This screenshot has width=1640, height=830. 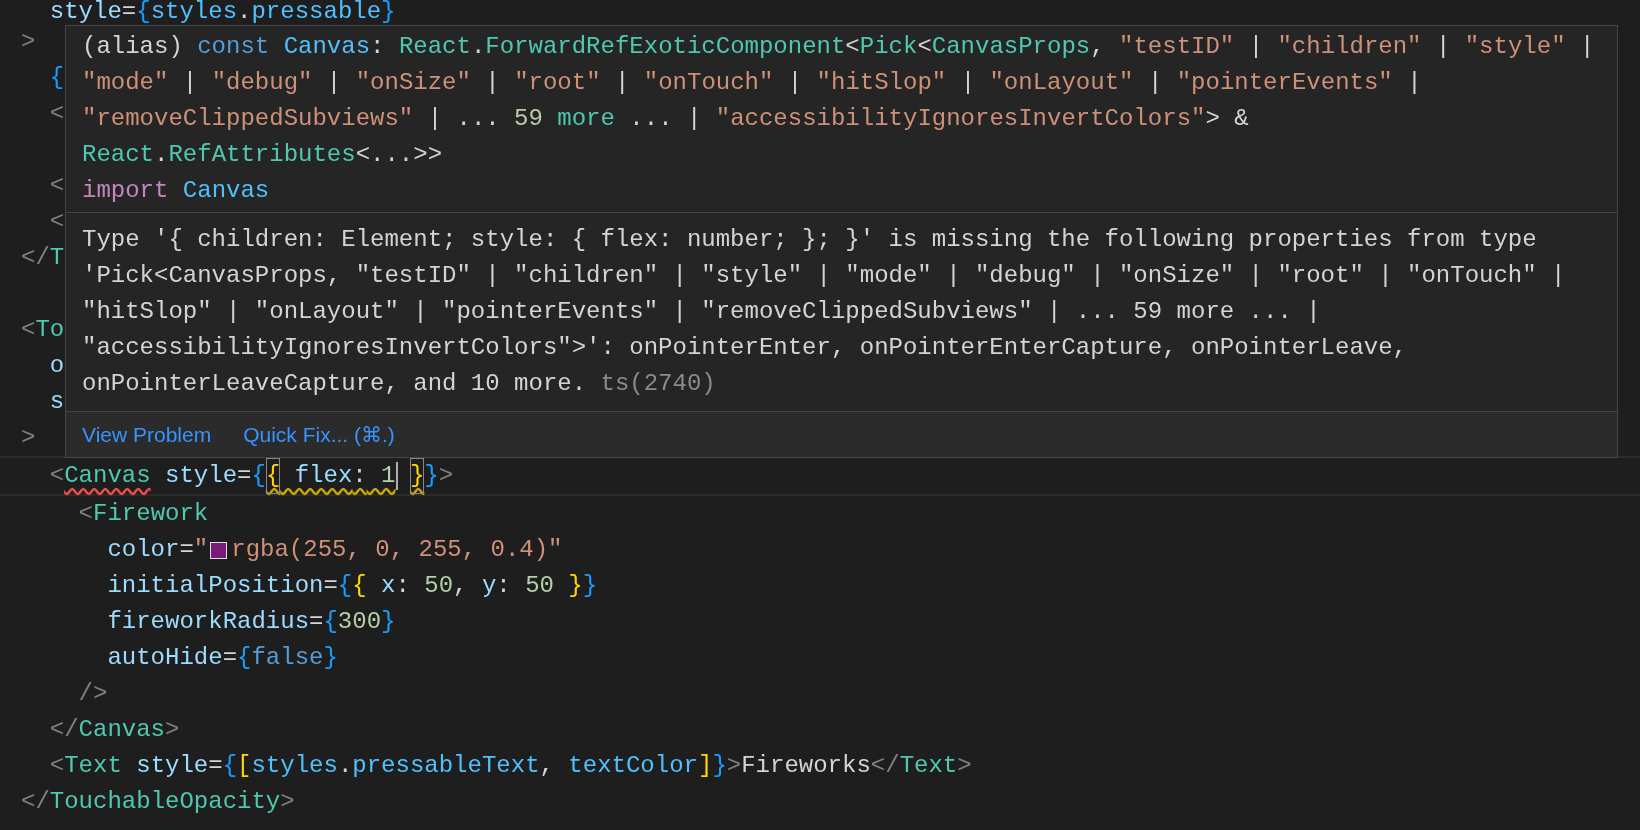 What do you see at coordinates (1515, 46) in the screenshot?
I see `string-literal: "style"` at bounding box center [1515, 46].